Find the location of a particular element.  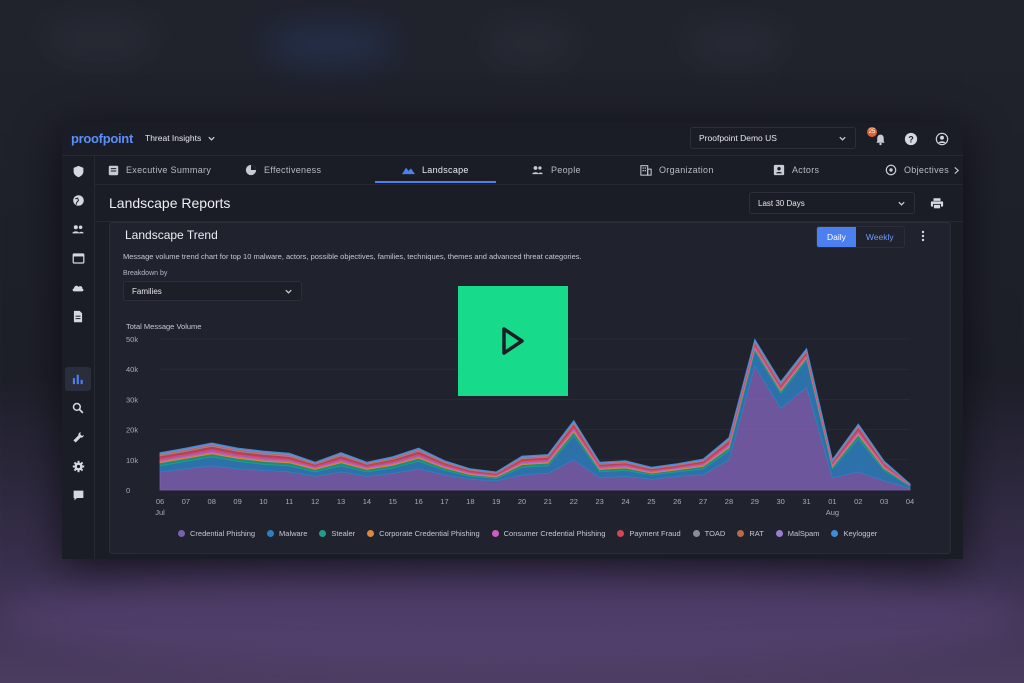

tab-label: Objectives is located at coordinates (927, 170).